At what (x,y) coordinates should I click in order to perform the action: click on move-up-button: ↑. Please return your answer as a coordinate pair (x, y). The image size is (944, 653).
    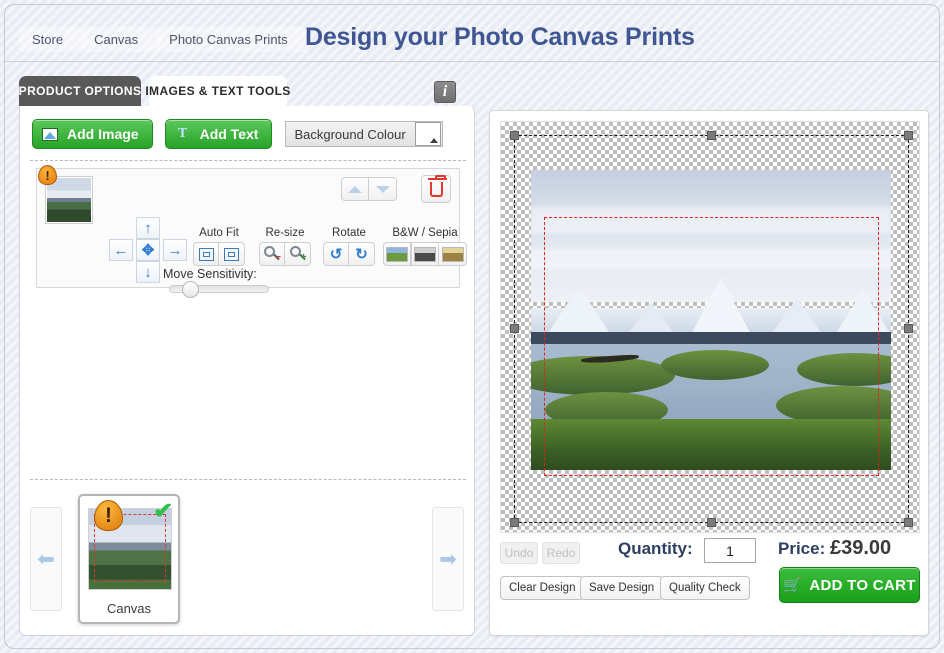
    Looking at the image, I should click on (148, 228).